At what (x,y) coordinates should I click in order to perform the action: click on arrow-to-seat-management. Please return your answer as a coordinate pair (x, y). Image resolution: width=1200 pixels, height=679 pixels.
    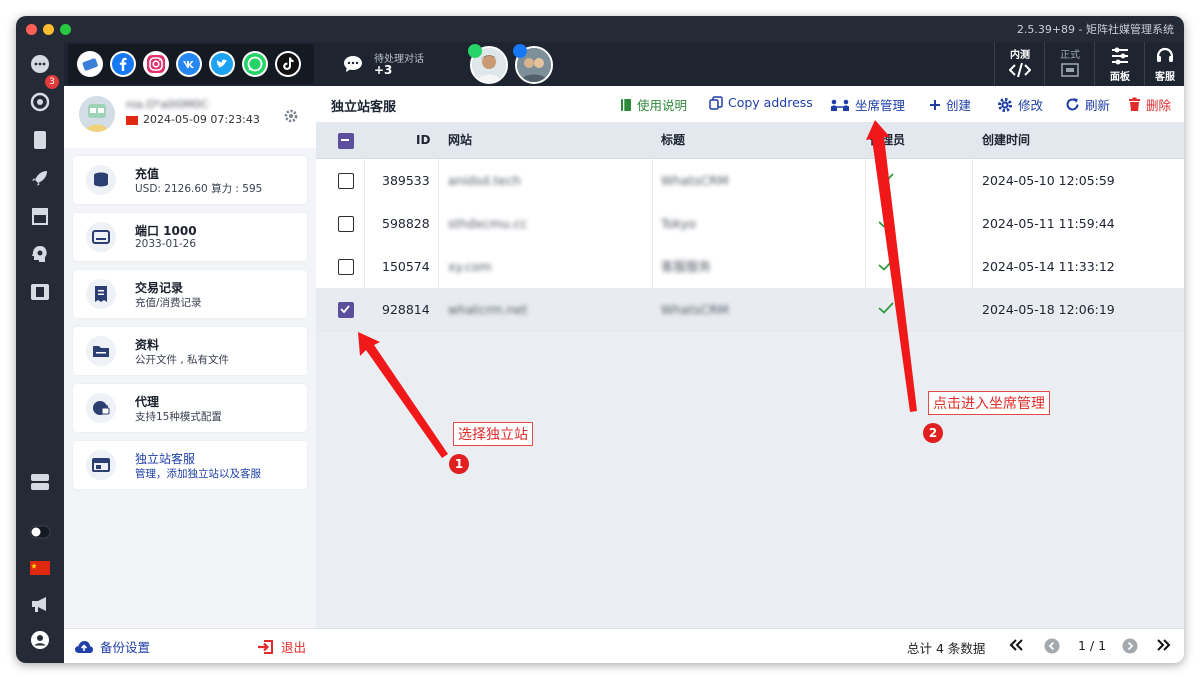
    Looking at the image, I should click on (891, 266).